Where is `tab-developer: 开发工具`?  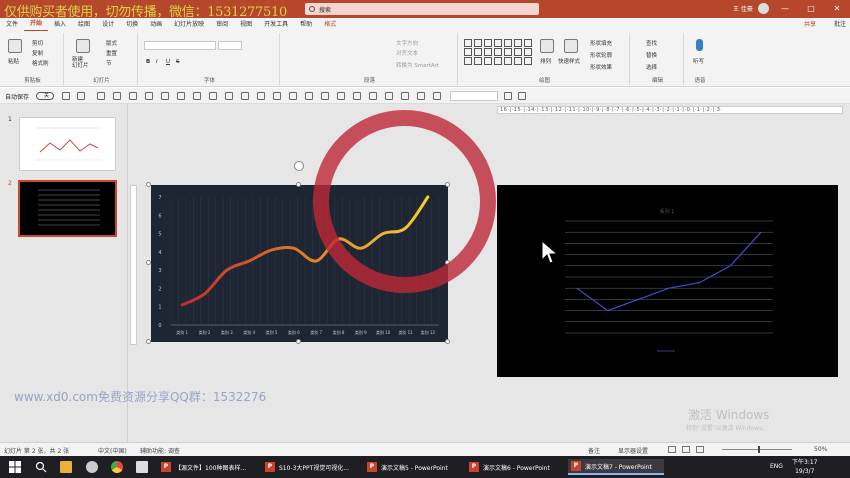
tab-developer: 开发工具 is located at coordinates (276, 24).